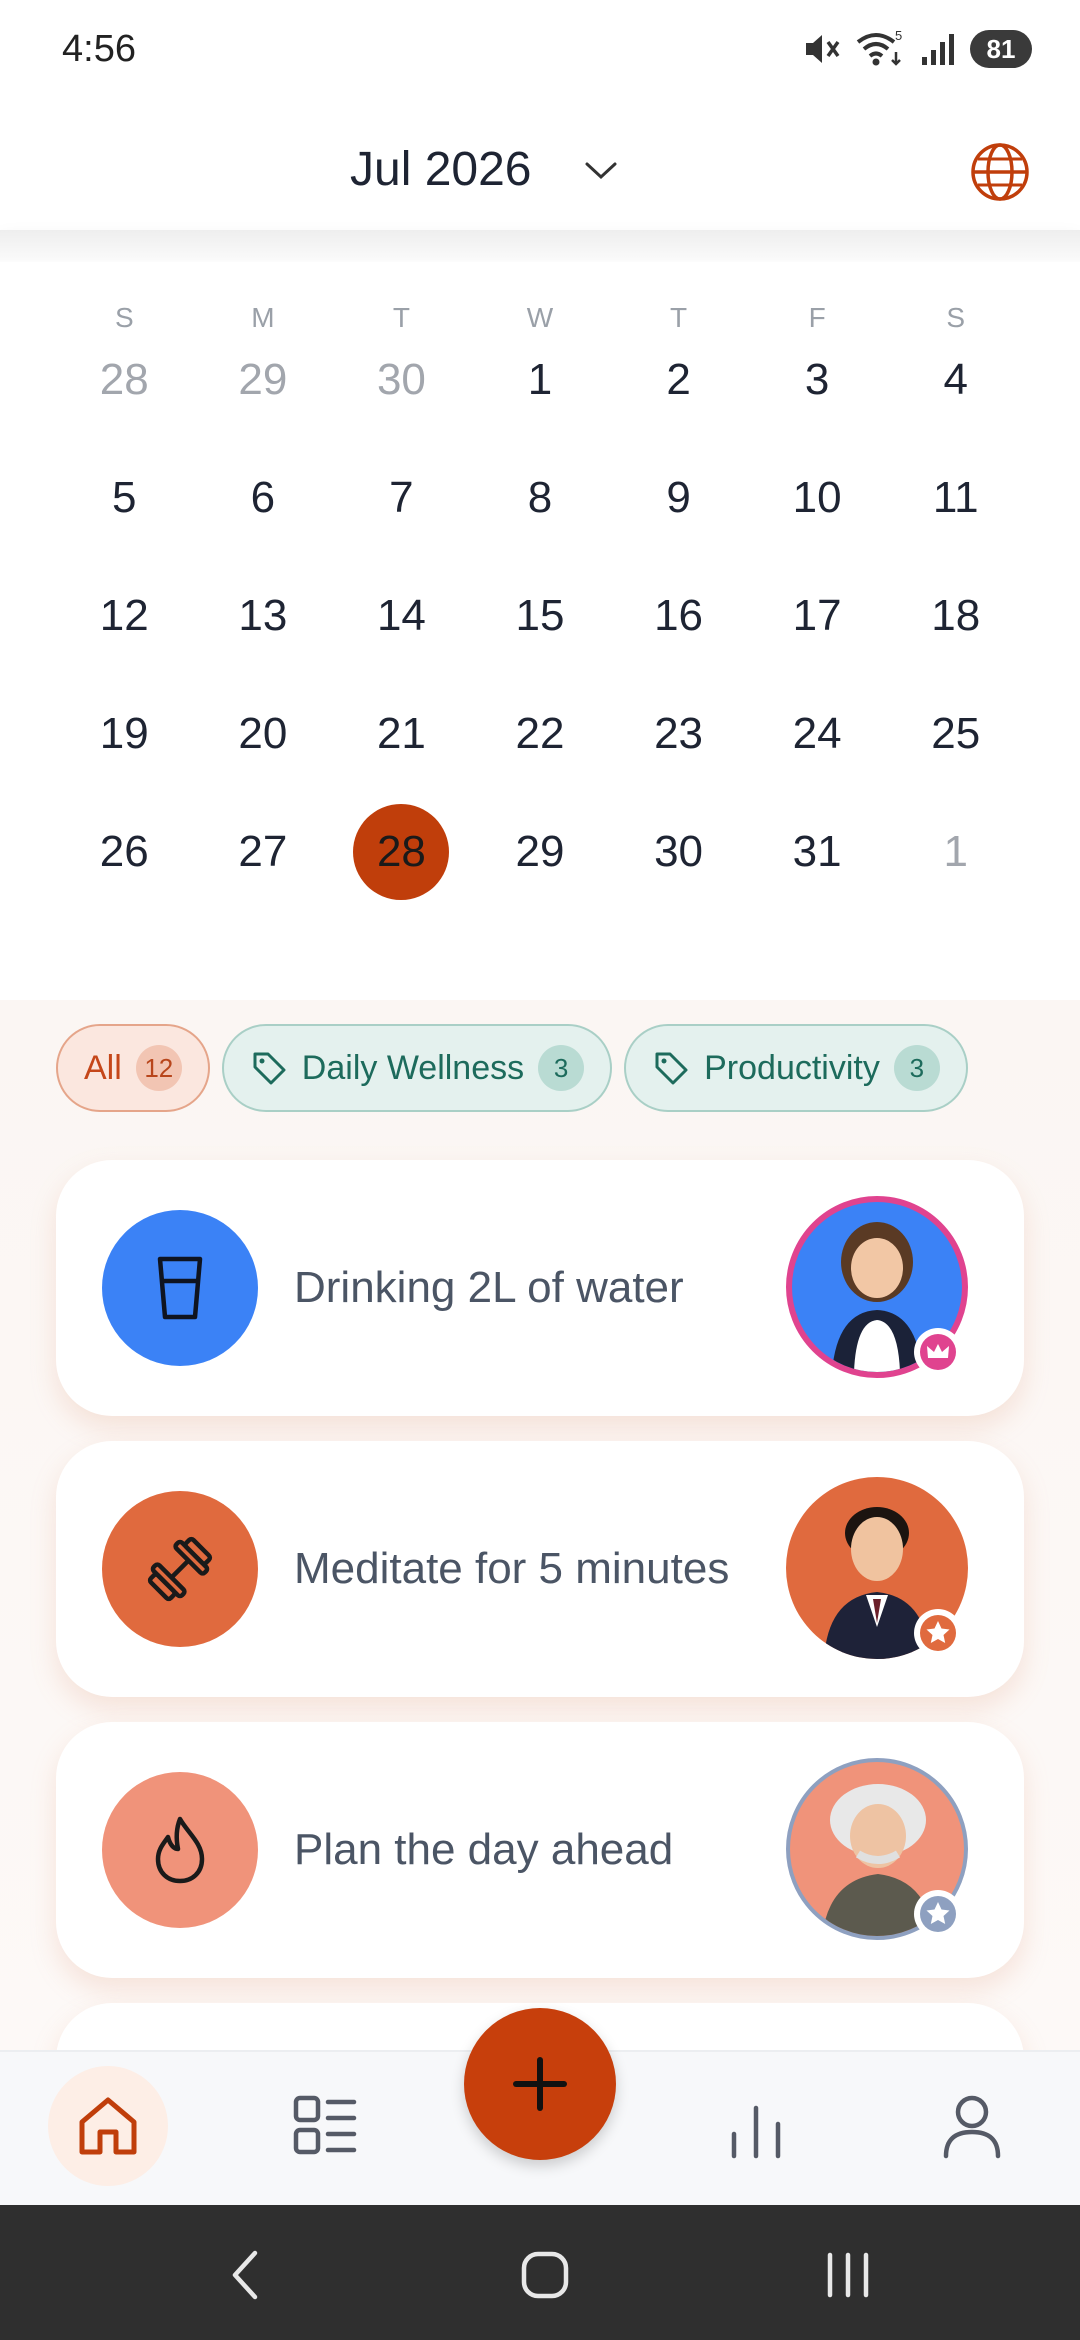 The image size is (1080, 2340). What do you see at coordinates (817, 616) in the screenshot?
I see `calendar-day: 17` at bounding box center [817, 616].